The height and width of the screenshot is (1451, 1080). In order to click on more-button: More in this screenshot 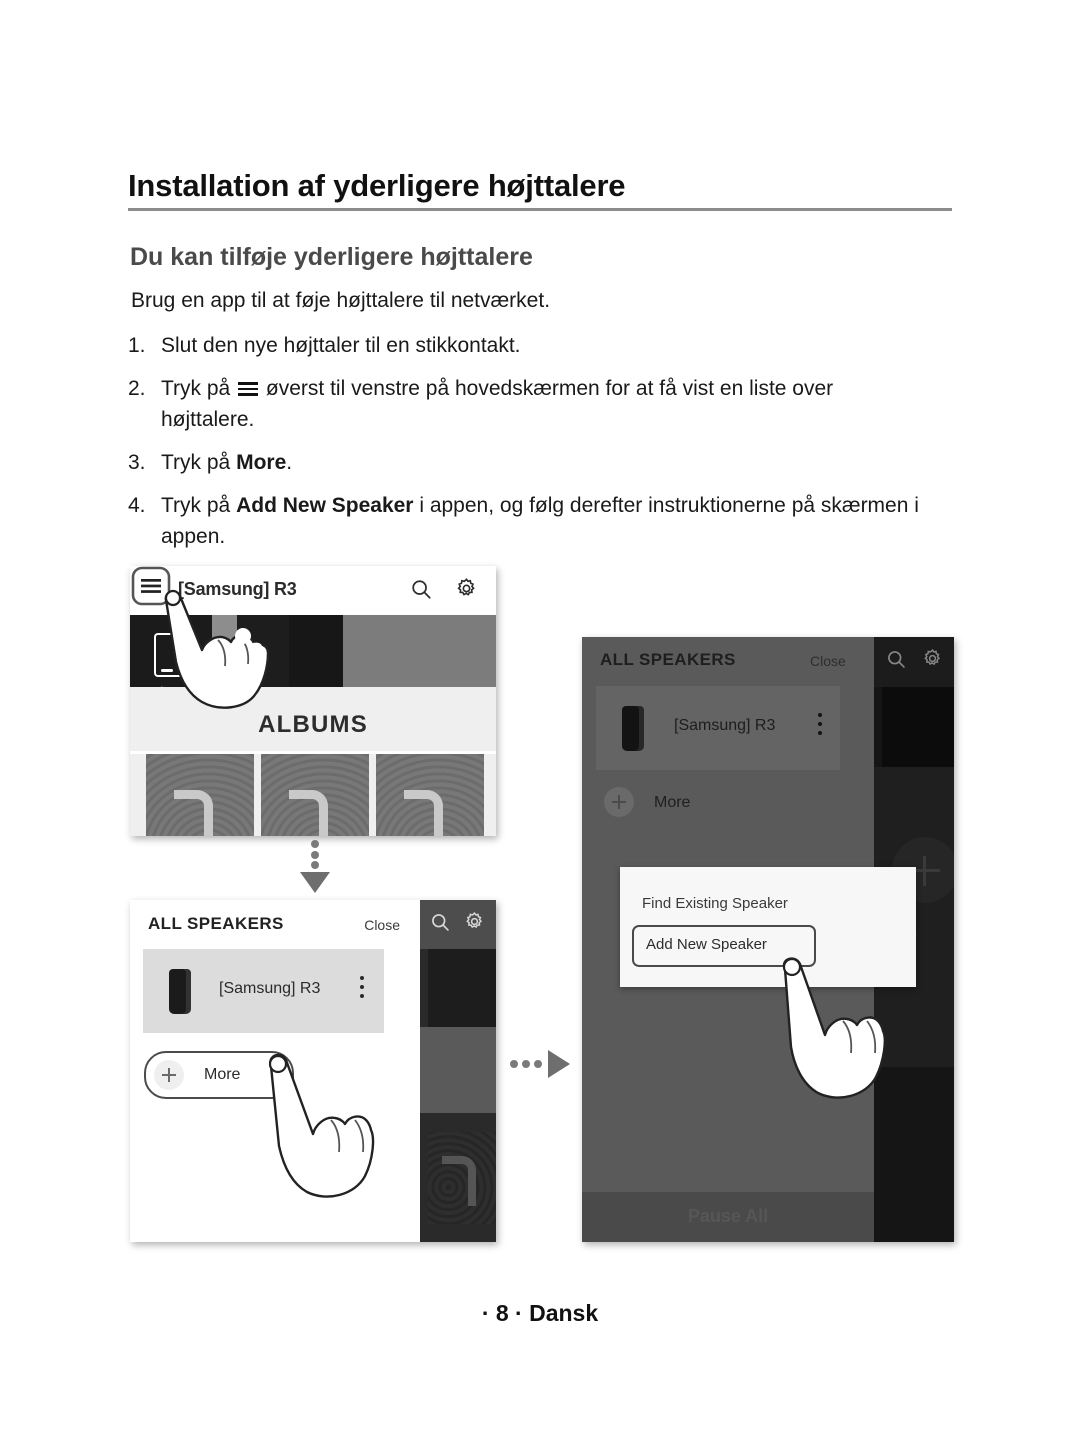, I will do `click(219, 1075)`.